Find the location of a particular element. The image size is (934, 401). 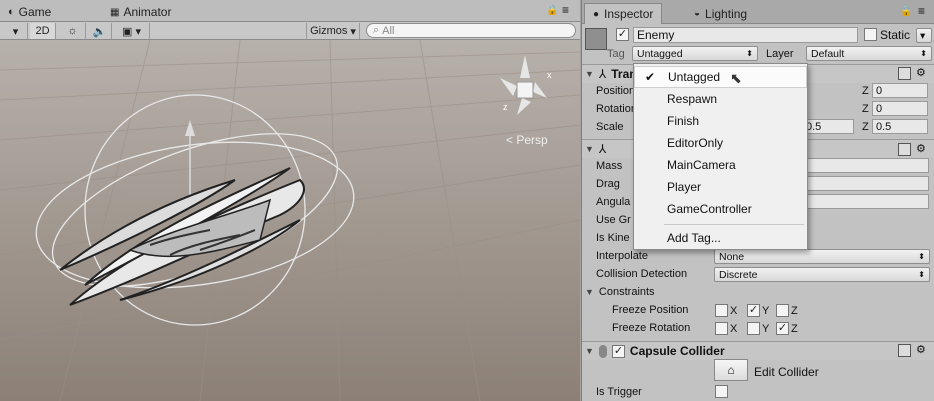

freeze-position-z-checkbox is located at coordinates (782, 310).